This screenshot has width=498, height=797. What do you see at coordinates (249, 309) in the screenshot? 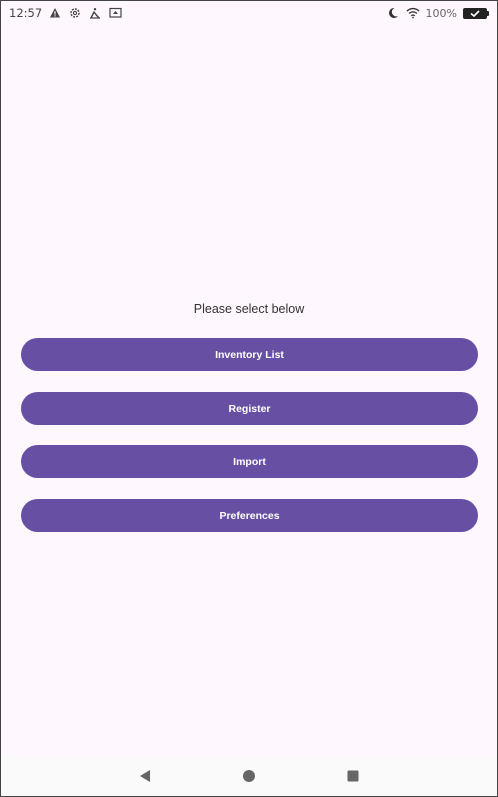
I see `select-prompt: Please select below` at bounding box center [249, 309].